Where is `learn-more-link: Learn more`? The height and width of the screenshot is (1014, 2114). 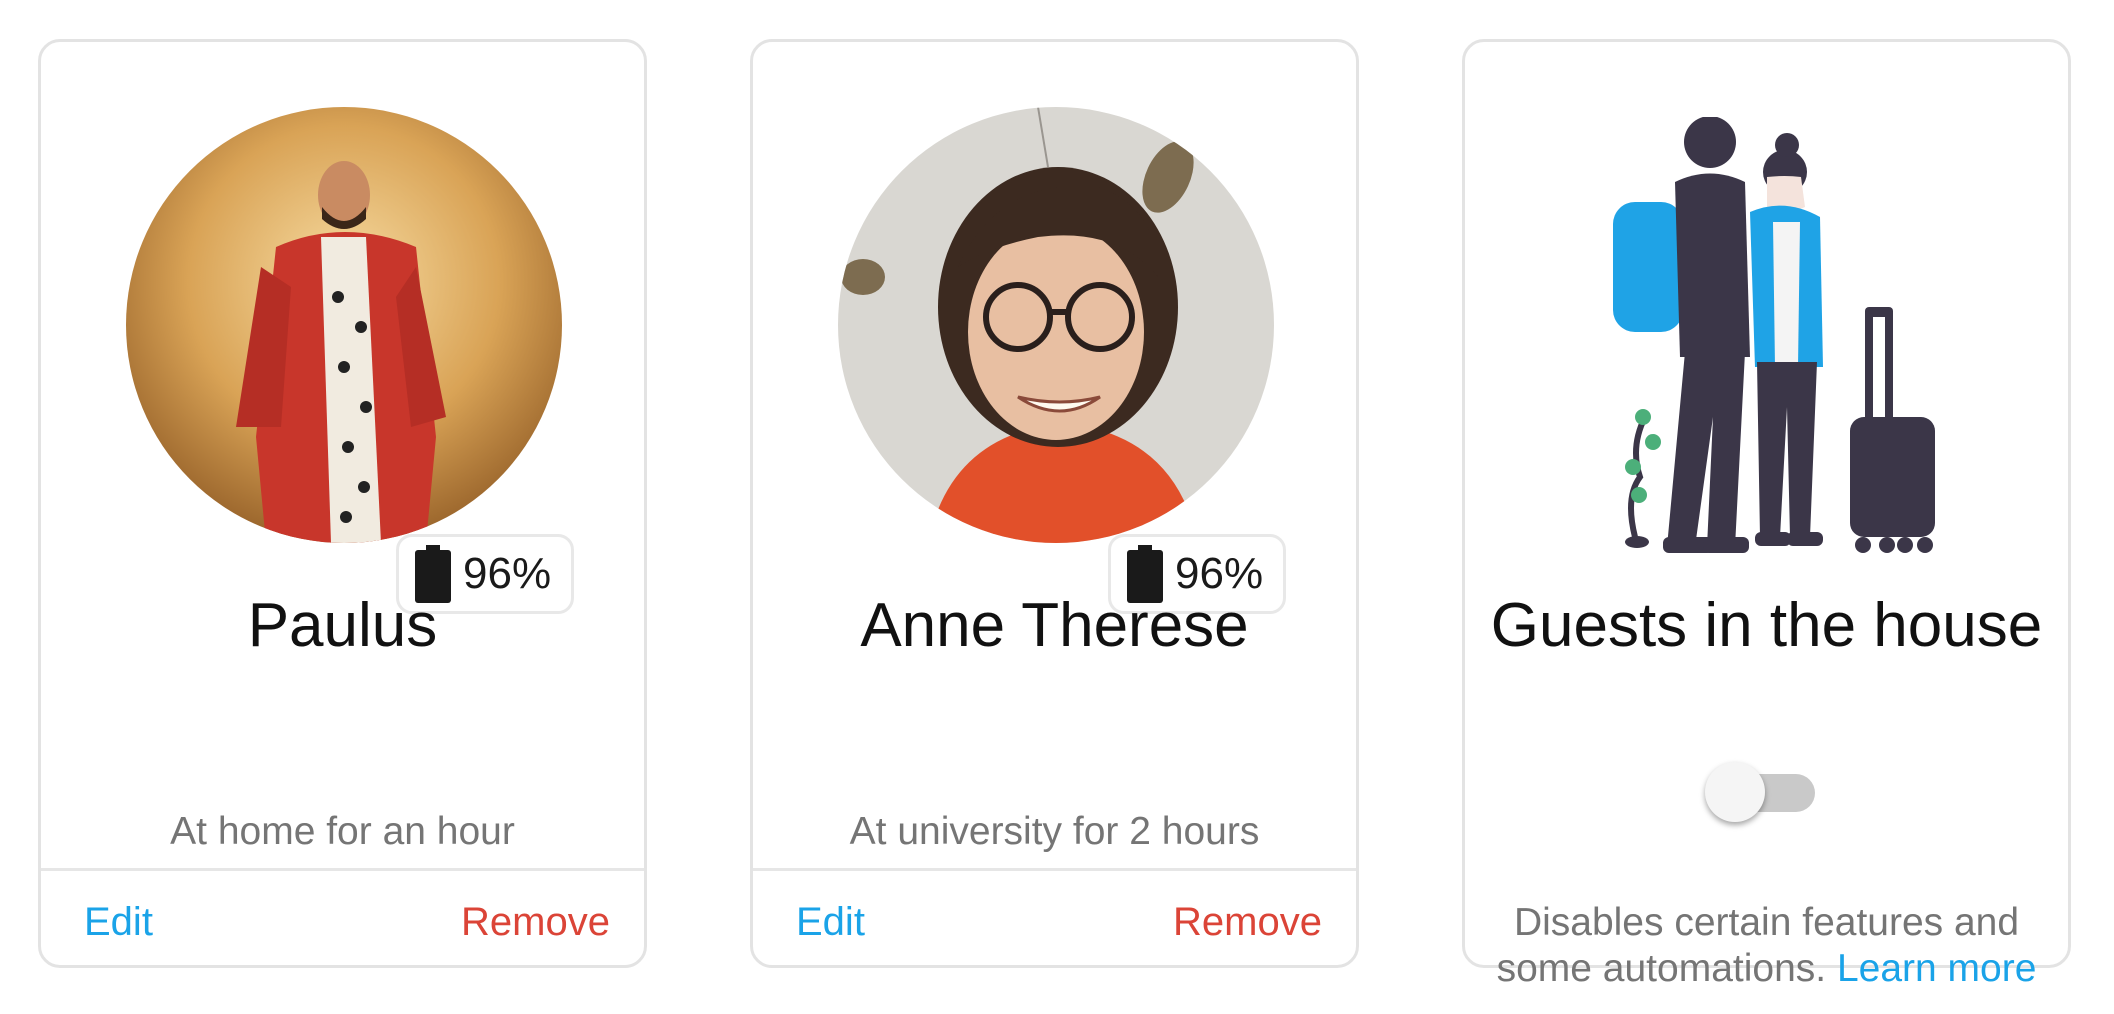
learn-more-link: Learn more is located at coordinates (1936, 968).